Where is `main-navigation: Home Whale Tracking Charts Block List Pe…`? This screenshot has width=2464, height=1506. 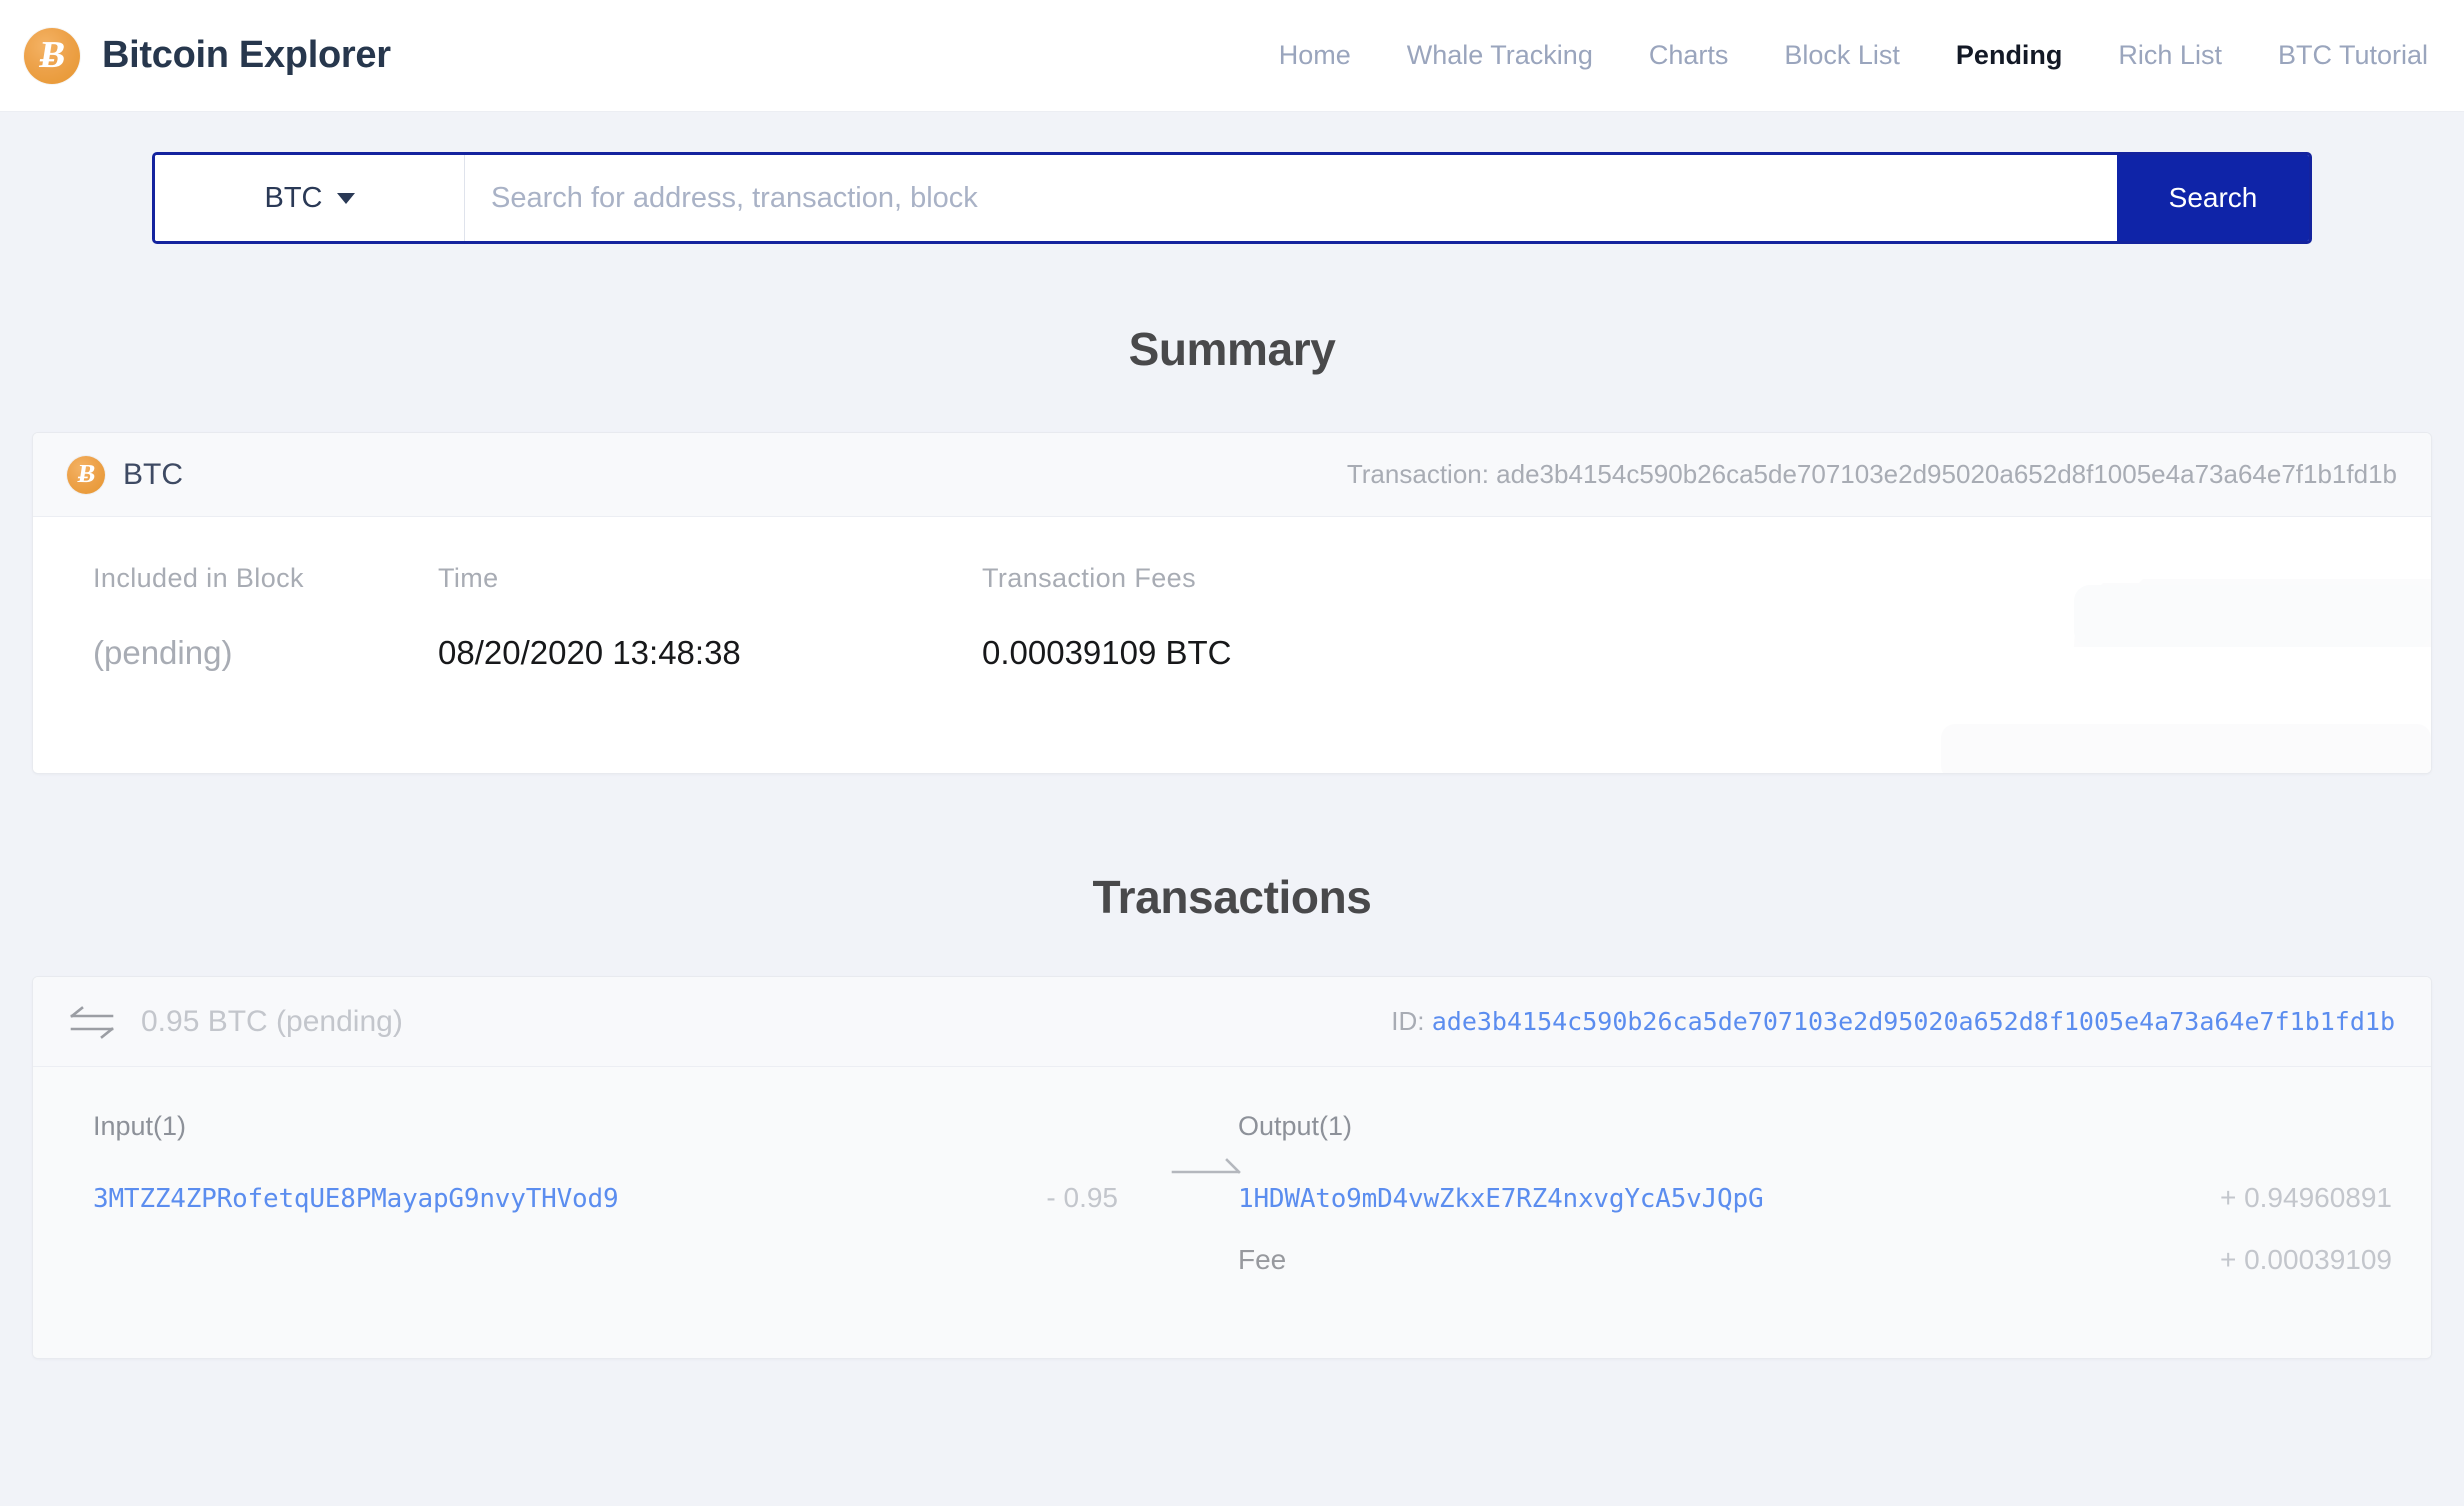
main-navigation: Home Whale Tracking Charts Block List Pe… is located at coordinates (1839, 55).